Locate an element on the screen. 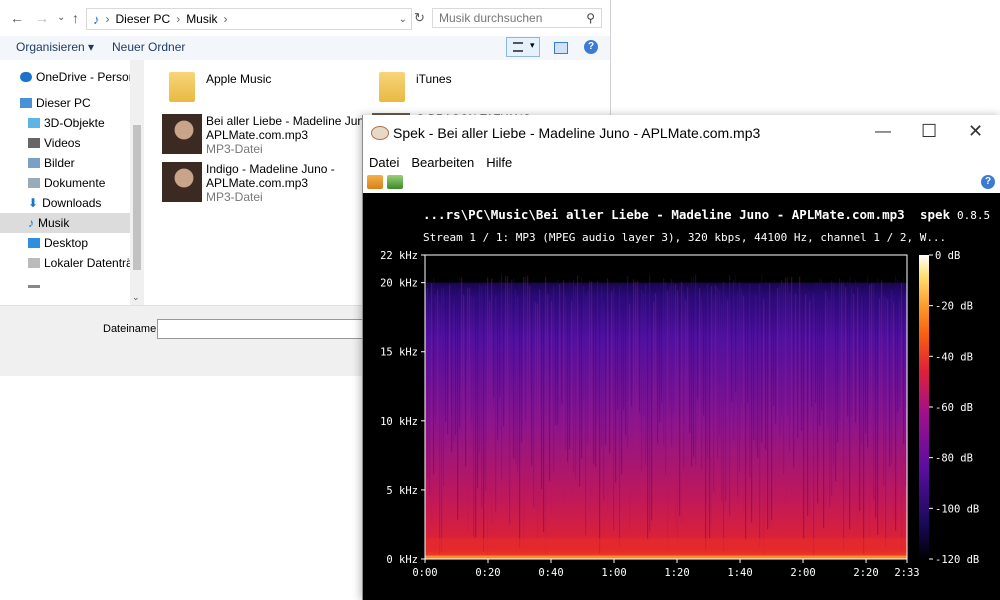 The width and height of the screenshot is (1000, 600). menu-help: Hilfe is located at coordinates (499, 162).